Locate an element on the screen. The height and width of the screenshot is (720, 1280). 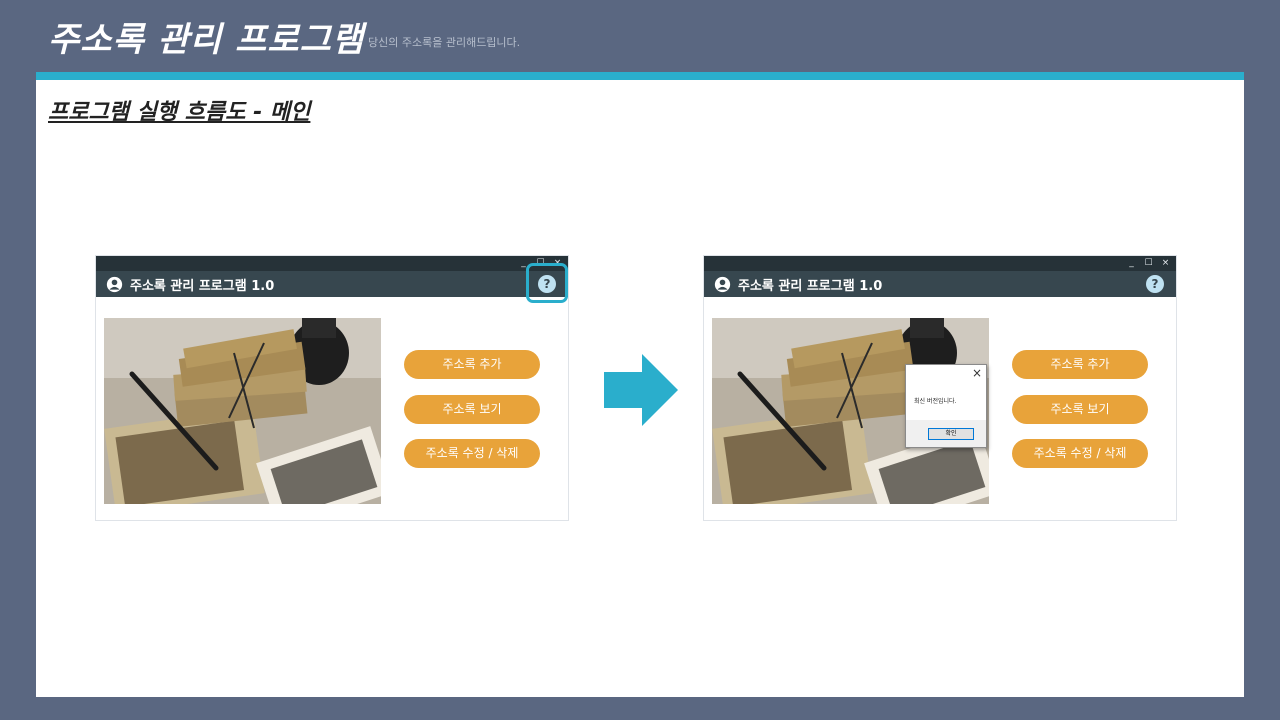
slide-title: 주소록 관리 프로그램 is located at coordinates (206, 40).